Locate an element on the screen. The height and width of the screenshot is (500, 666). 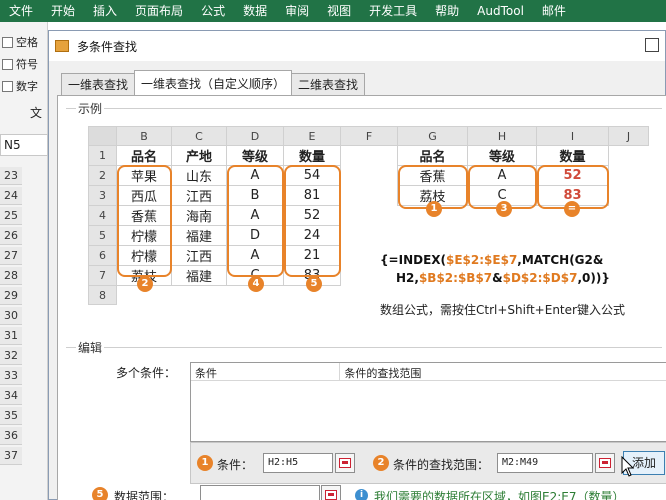
header-cell-grade: 等级 is located at coordinates (502, 155).